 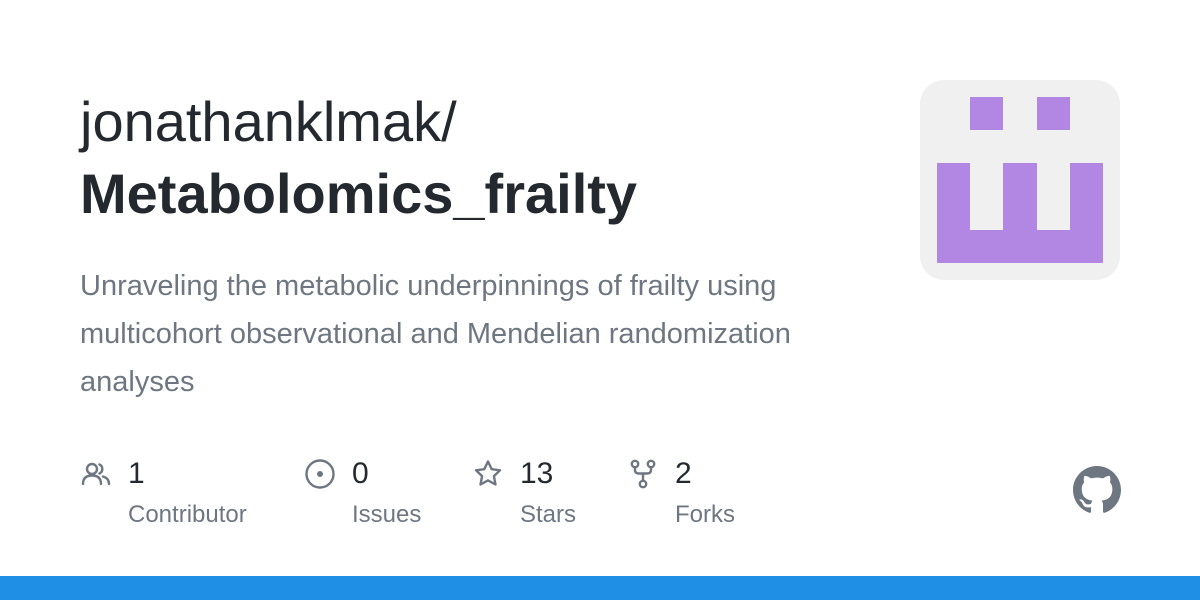 What do you see at coordinates (187, 514) in the screenshot?
I see `contributors-label: Contributor` at bounding box center [187, 514].